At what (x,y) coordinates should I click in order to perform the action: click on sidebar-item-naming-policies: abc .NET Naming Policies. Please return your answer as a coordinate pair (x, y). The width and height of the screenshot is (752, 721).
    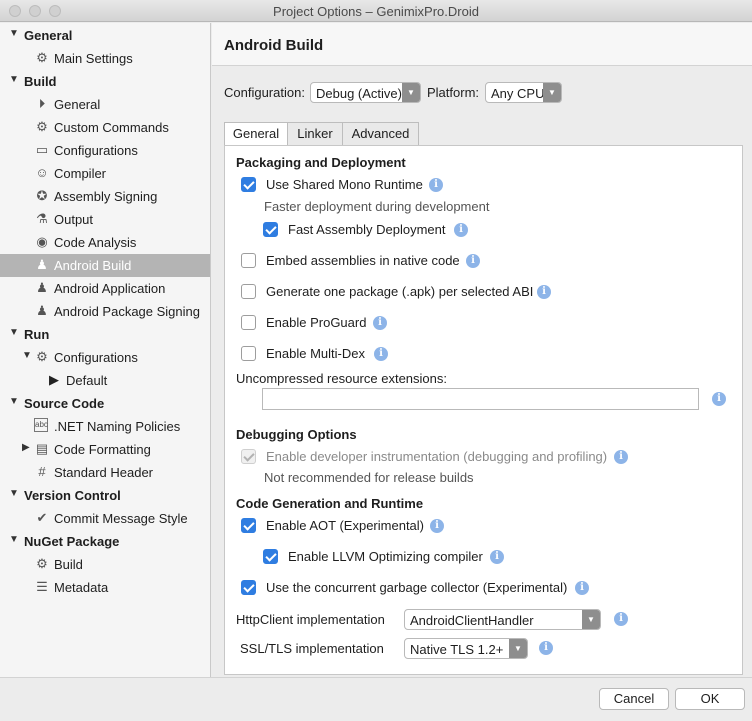
    Looking at the image, I should click on (105, 426).